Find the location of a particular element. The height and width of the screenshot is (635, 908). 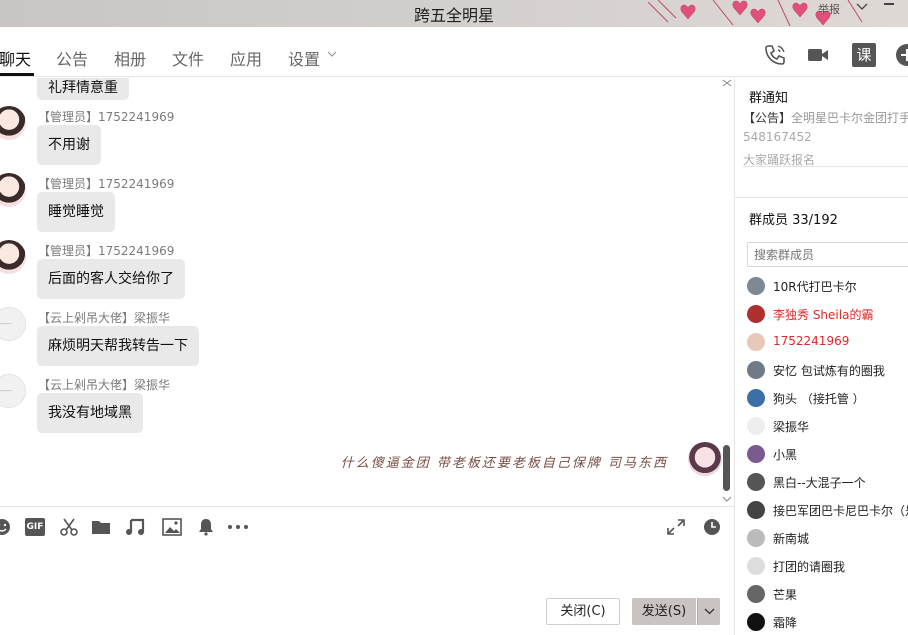

member-name: 安忆 包试炼有的圈我 is located at coordinates (829, 371).